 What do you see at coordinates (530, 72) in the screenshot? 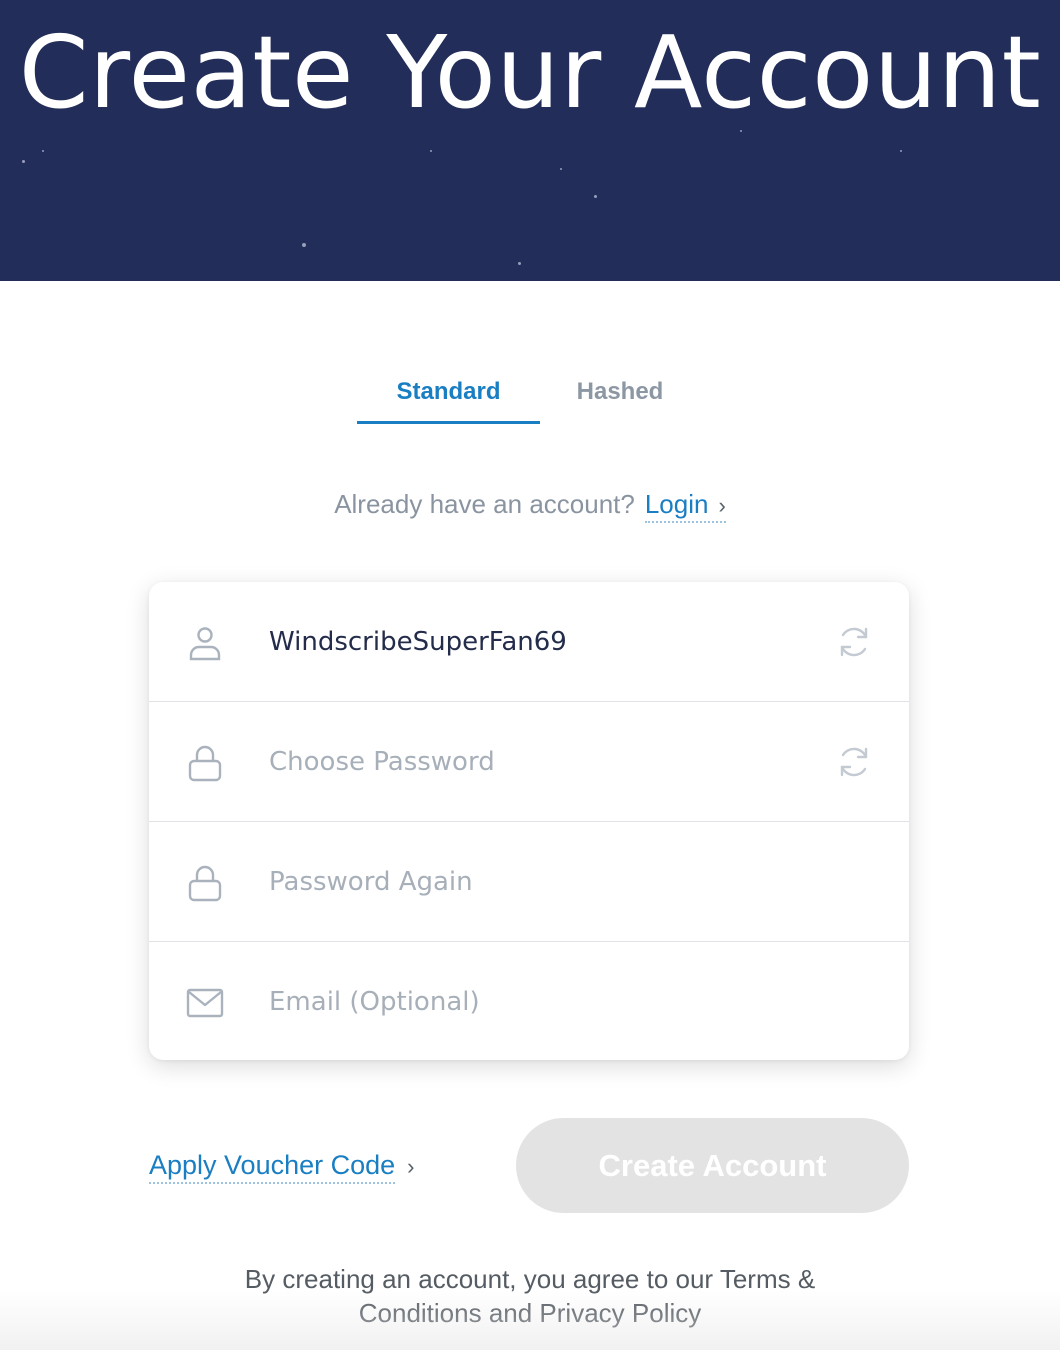
I see `page-title: Create Your Account` at bounding box center [530, 72].